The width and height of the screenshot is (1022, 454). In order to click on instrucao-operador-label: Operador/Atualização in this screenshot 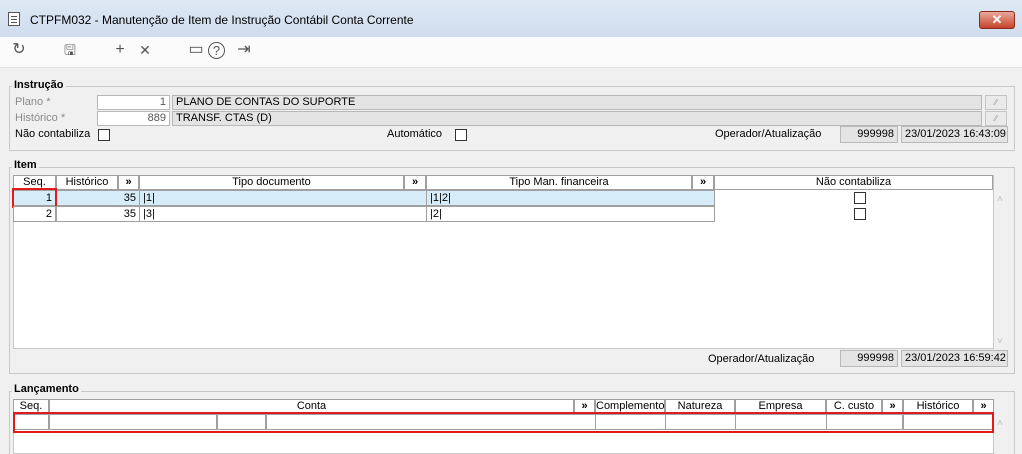, I will do `click(768, 134)`.